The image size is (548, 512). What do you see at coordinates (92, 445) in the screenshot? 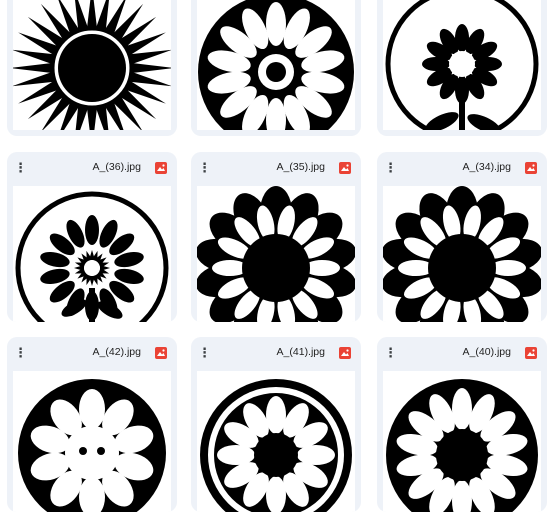
I see `smiley-flower-icon` at bounding box center [92, 445].